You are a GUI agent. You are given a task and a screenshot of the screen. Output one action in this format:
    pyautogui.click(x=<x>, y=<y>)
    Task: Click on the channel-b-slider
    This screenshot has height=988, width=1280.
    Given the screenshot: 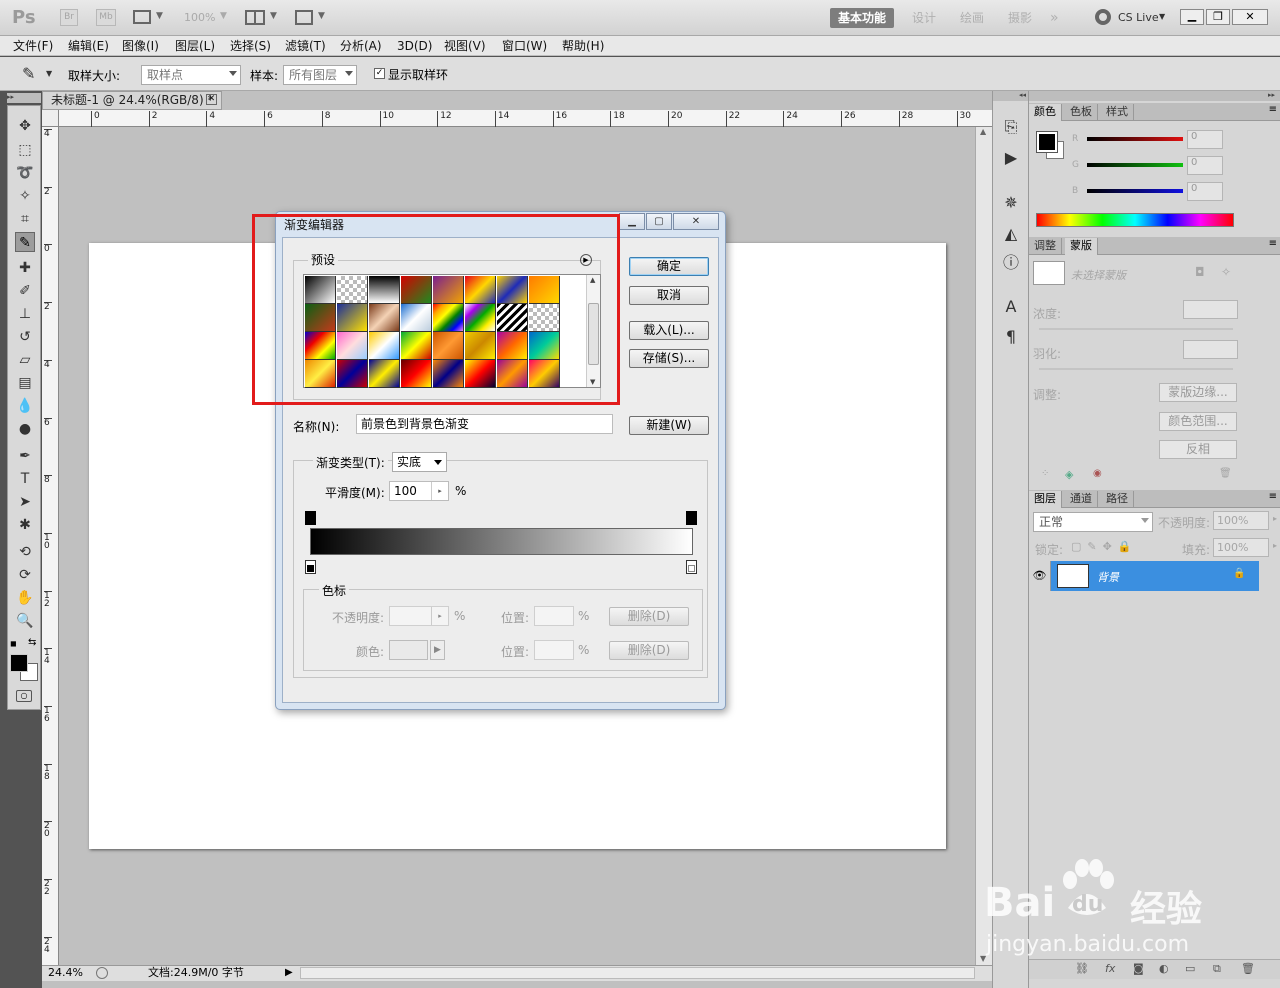 What is the action you would take?
    pyautogui.click(x=1135, y=191)
    